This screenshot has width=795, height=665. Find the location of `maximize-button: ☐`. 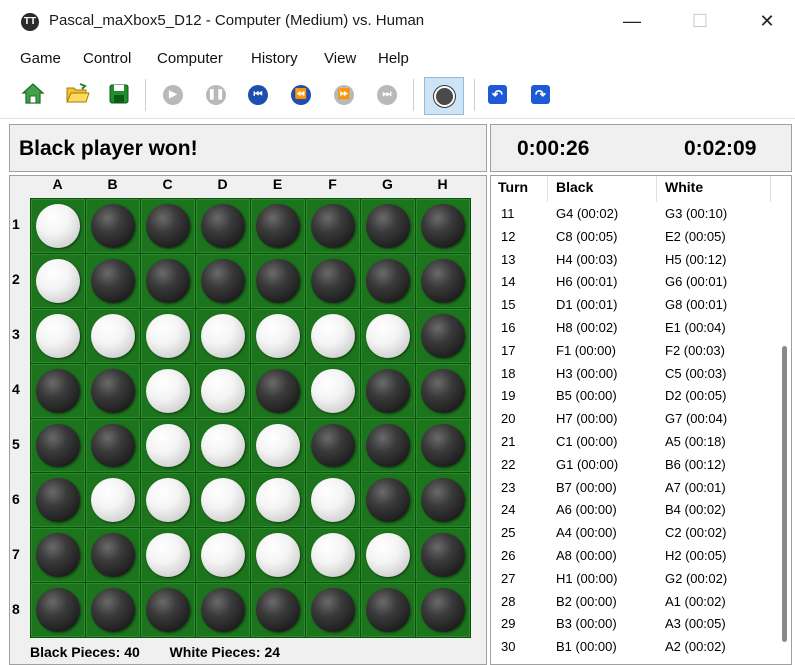

maximize-button: ☐ is located at coordinates (700, 21).